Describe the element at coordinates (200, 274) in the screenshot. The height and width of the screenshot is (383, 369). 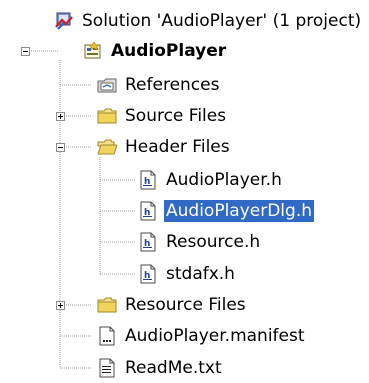
I see `tree-node-label: stdafx.h` at that location.